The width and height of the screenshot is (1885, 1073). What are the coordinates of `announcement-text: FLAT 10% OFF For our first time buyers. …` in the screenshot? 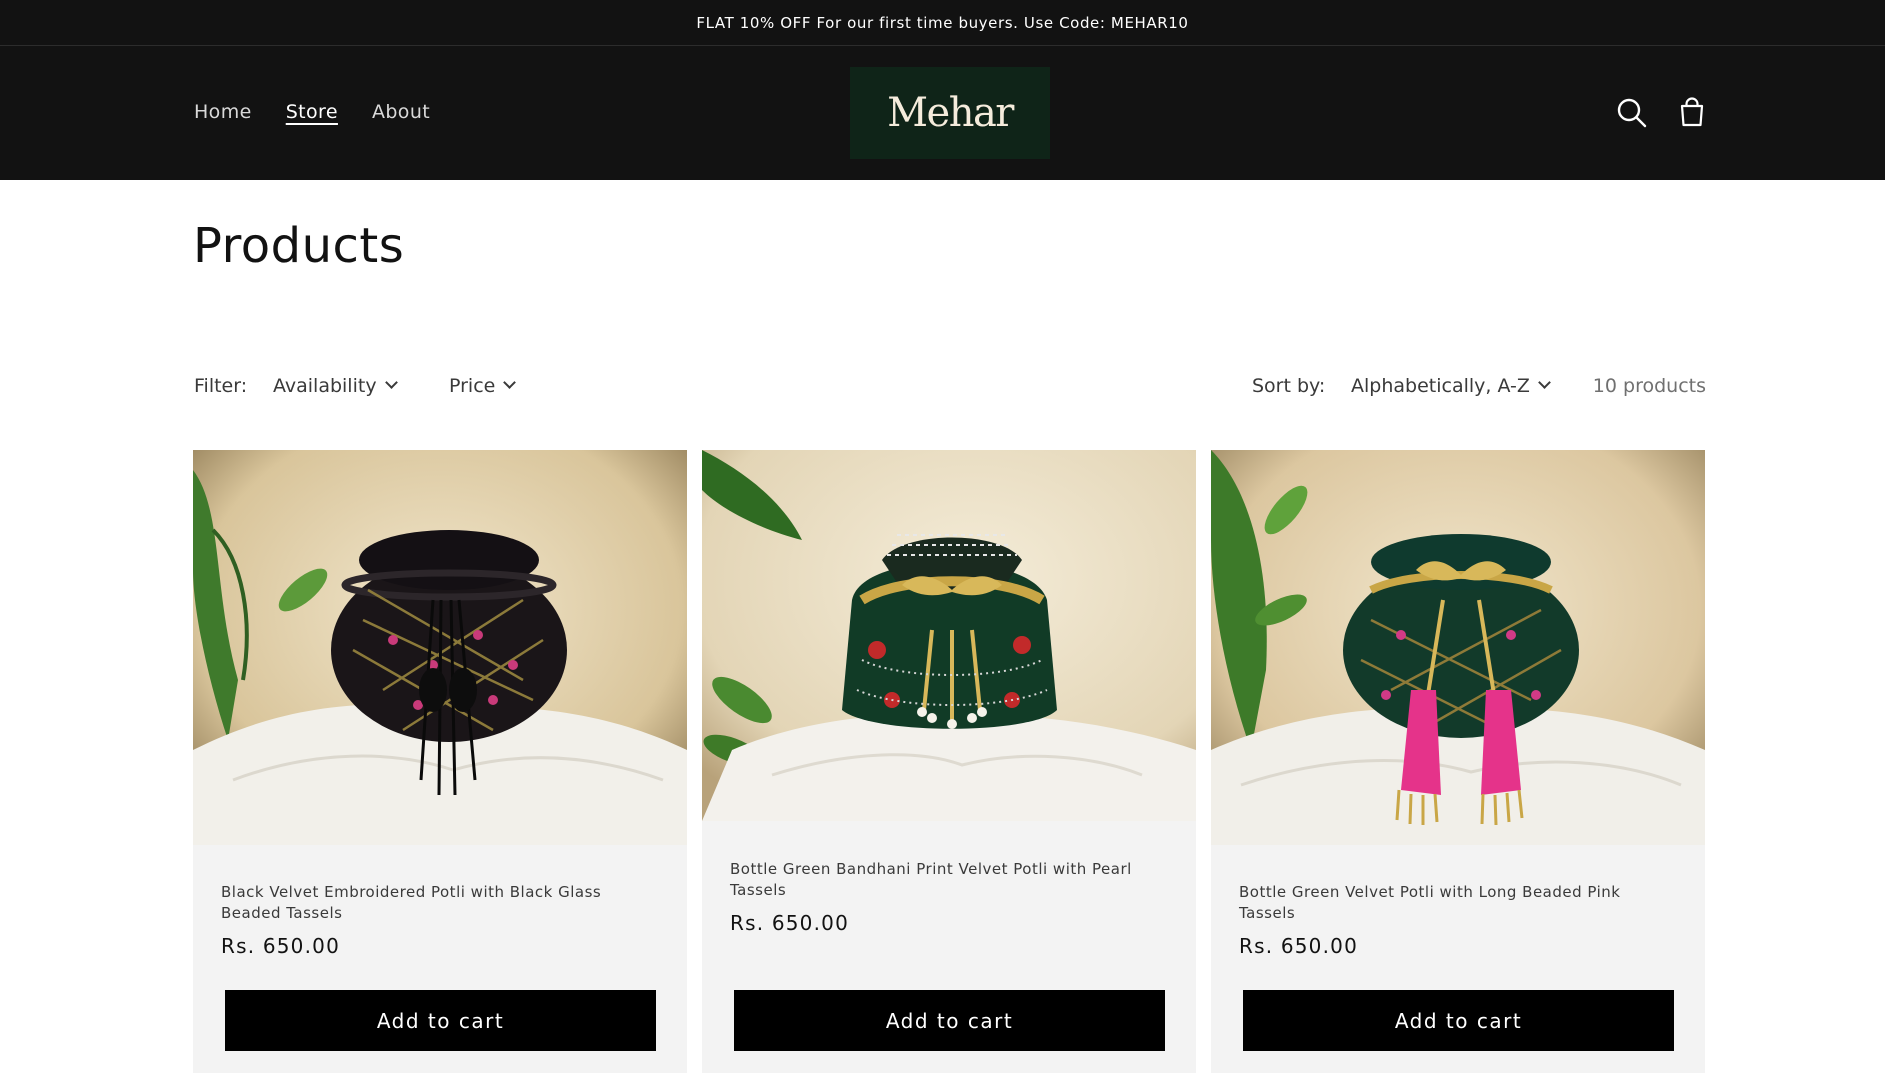 It's located at (942, 22).